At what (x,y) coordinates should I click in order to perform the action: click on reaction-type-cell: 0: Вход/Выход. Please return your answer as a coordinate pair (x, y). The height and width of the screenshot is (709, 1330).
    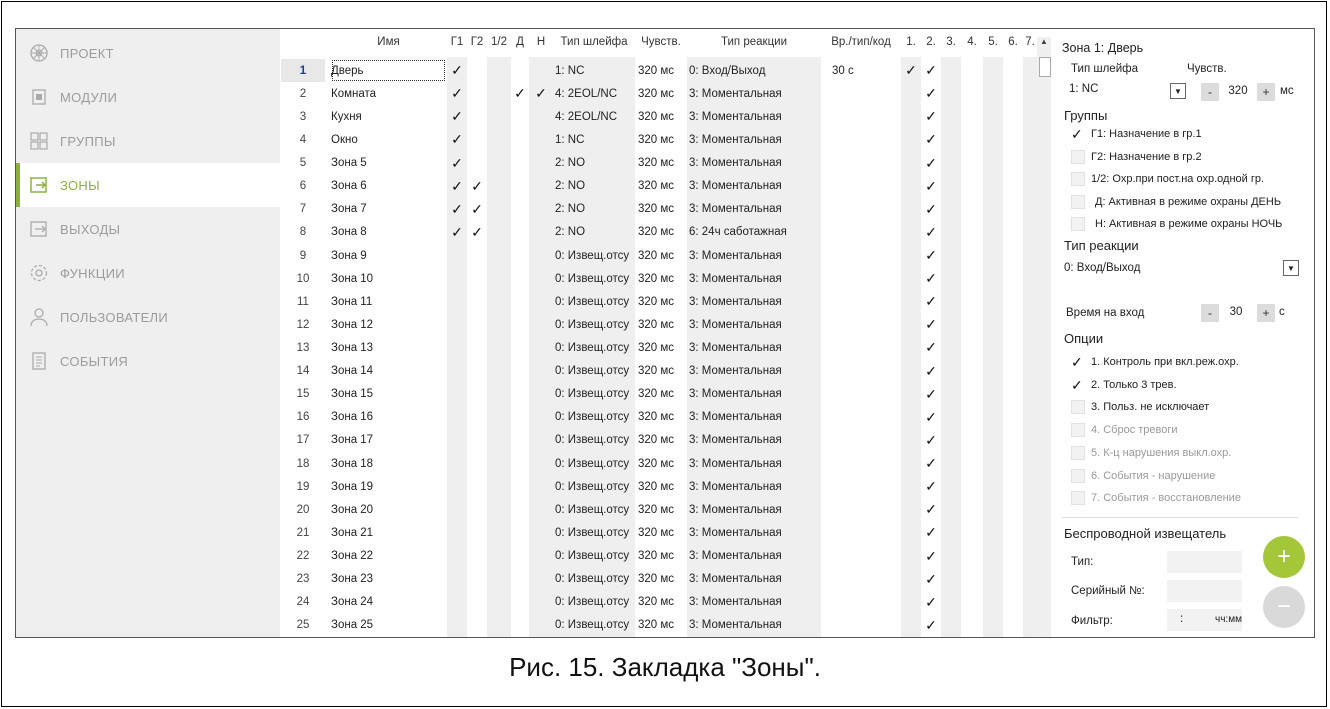
    Looking at the image, I should click on (755, 70).